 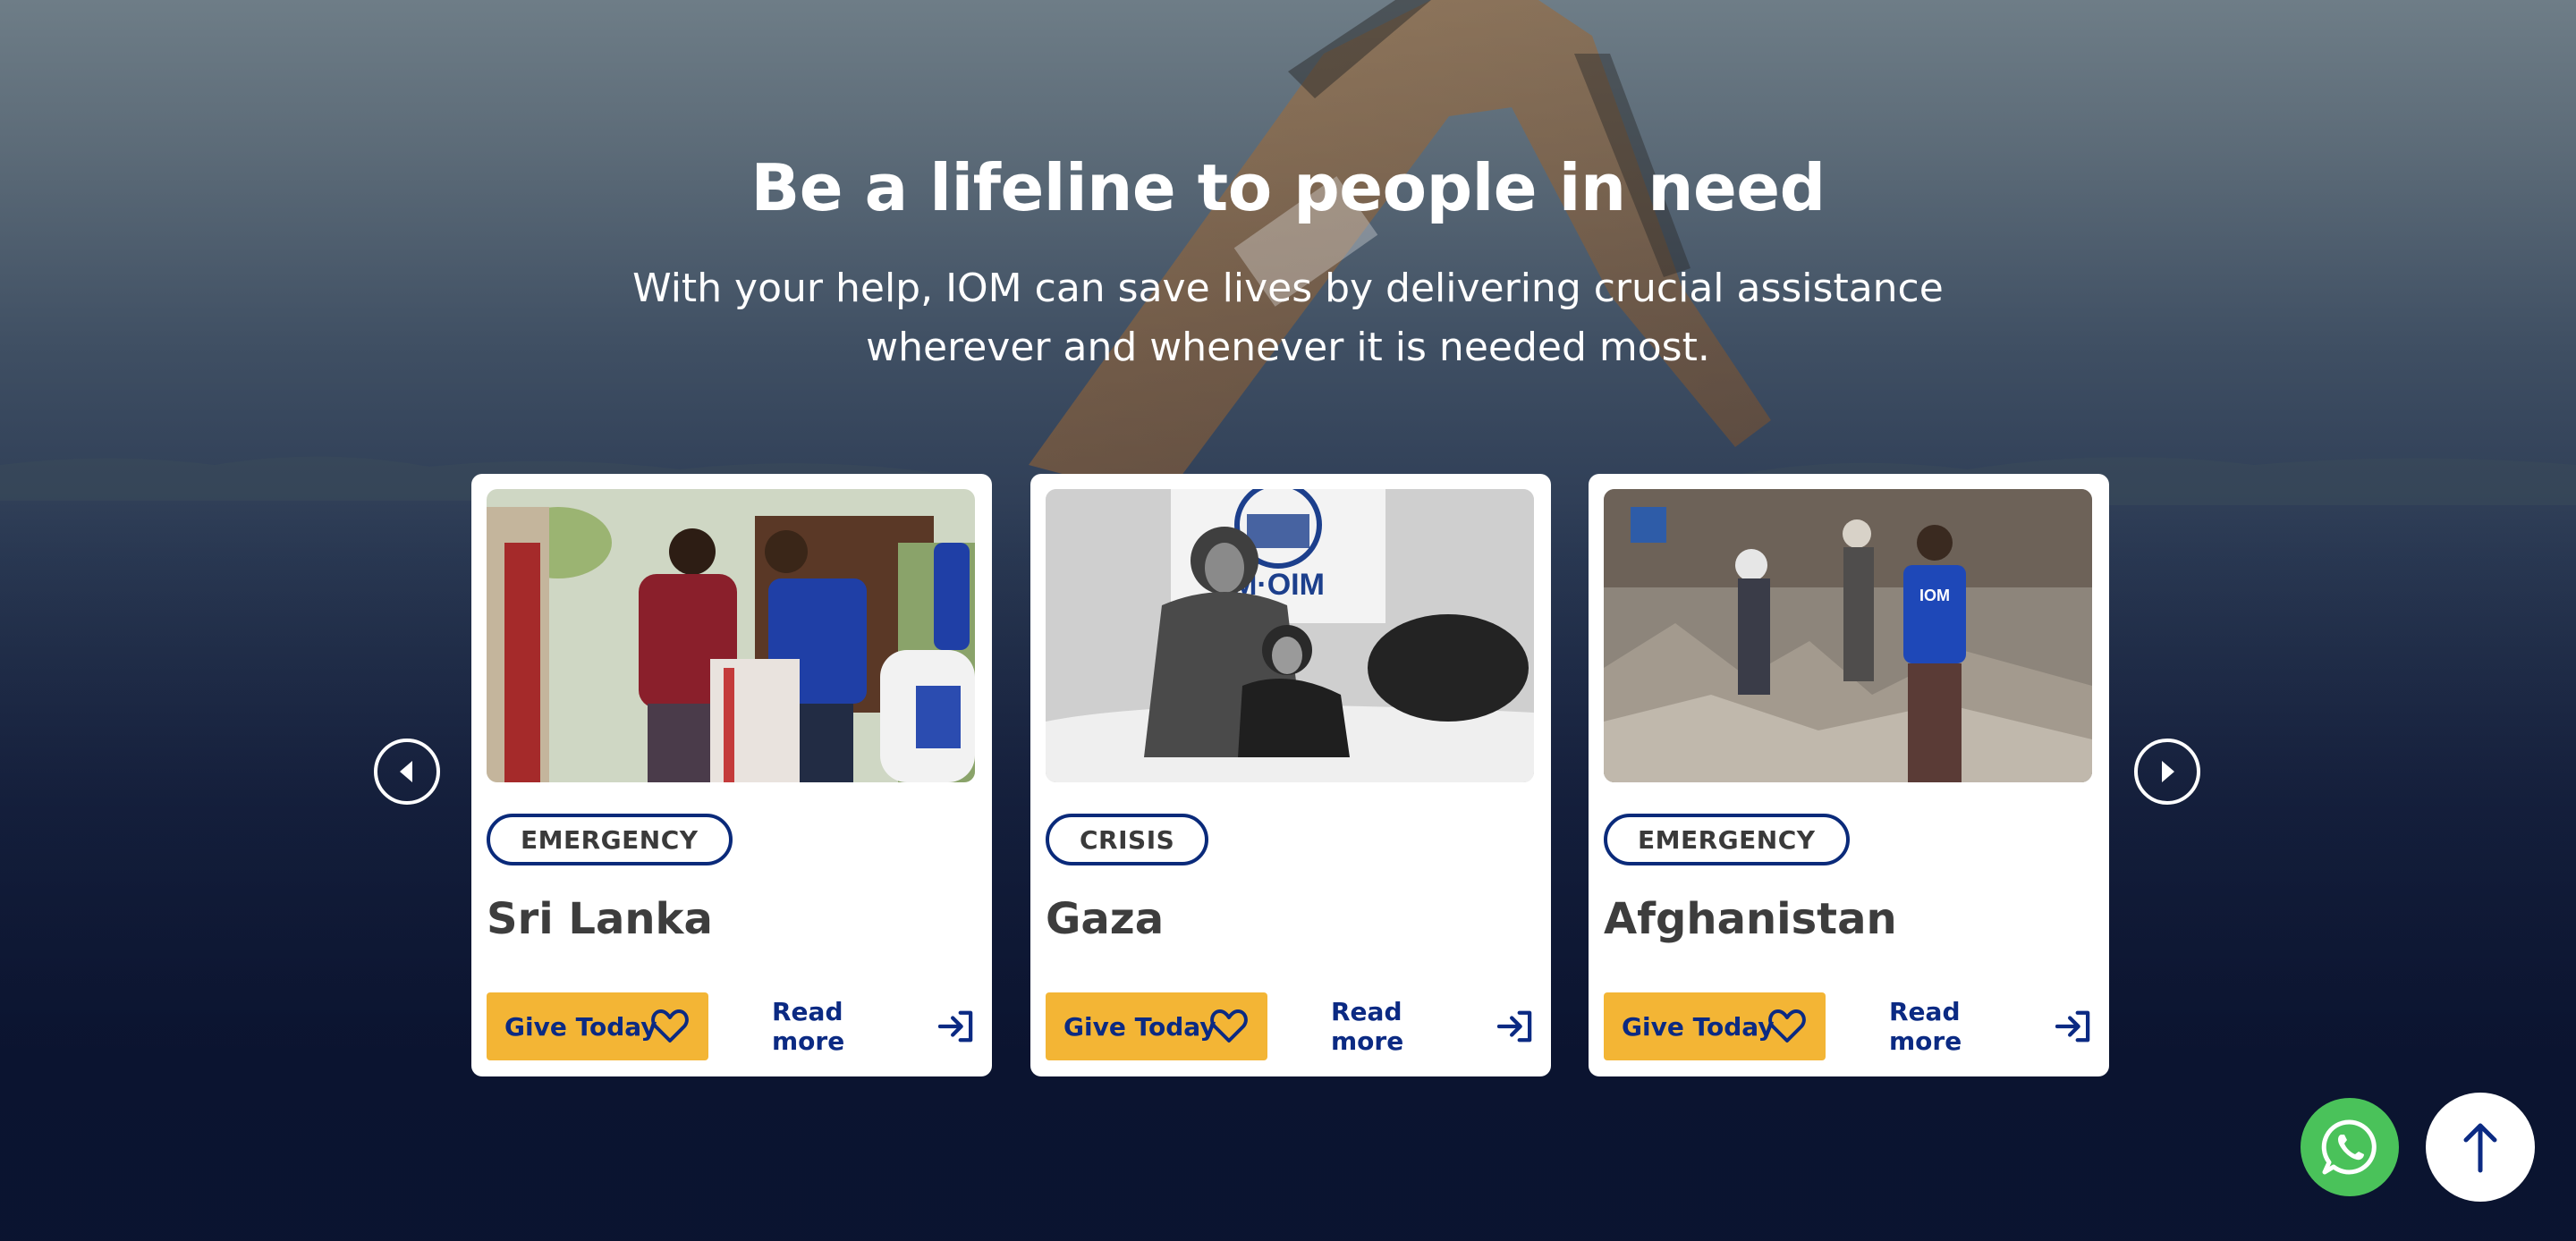 I want to click on card-title: Sri Lanka, so click(x=600, y=919).